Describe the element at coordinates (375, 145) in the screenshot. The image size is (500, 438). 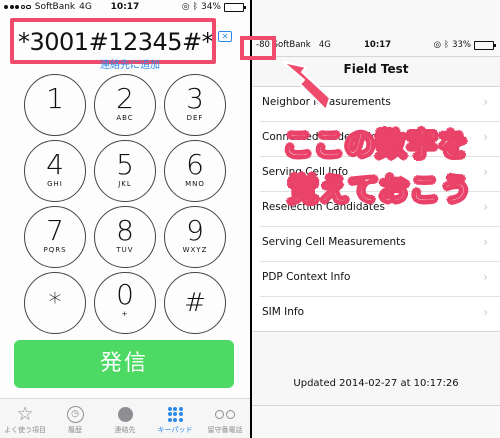
I see `annotation-line-1: ここの数字を` at that location.